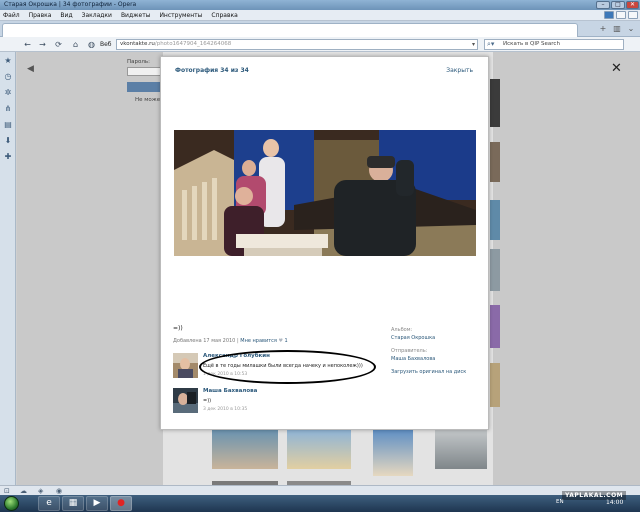 This screenshot has height=512, width=640. I want to click on menu-tools: Инструменты, so click(180, 15).